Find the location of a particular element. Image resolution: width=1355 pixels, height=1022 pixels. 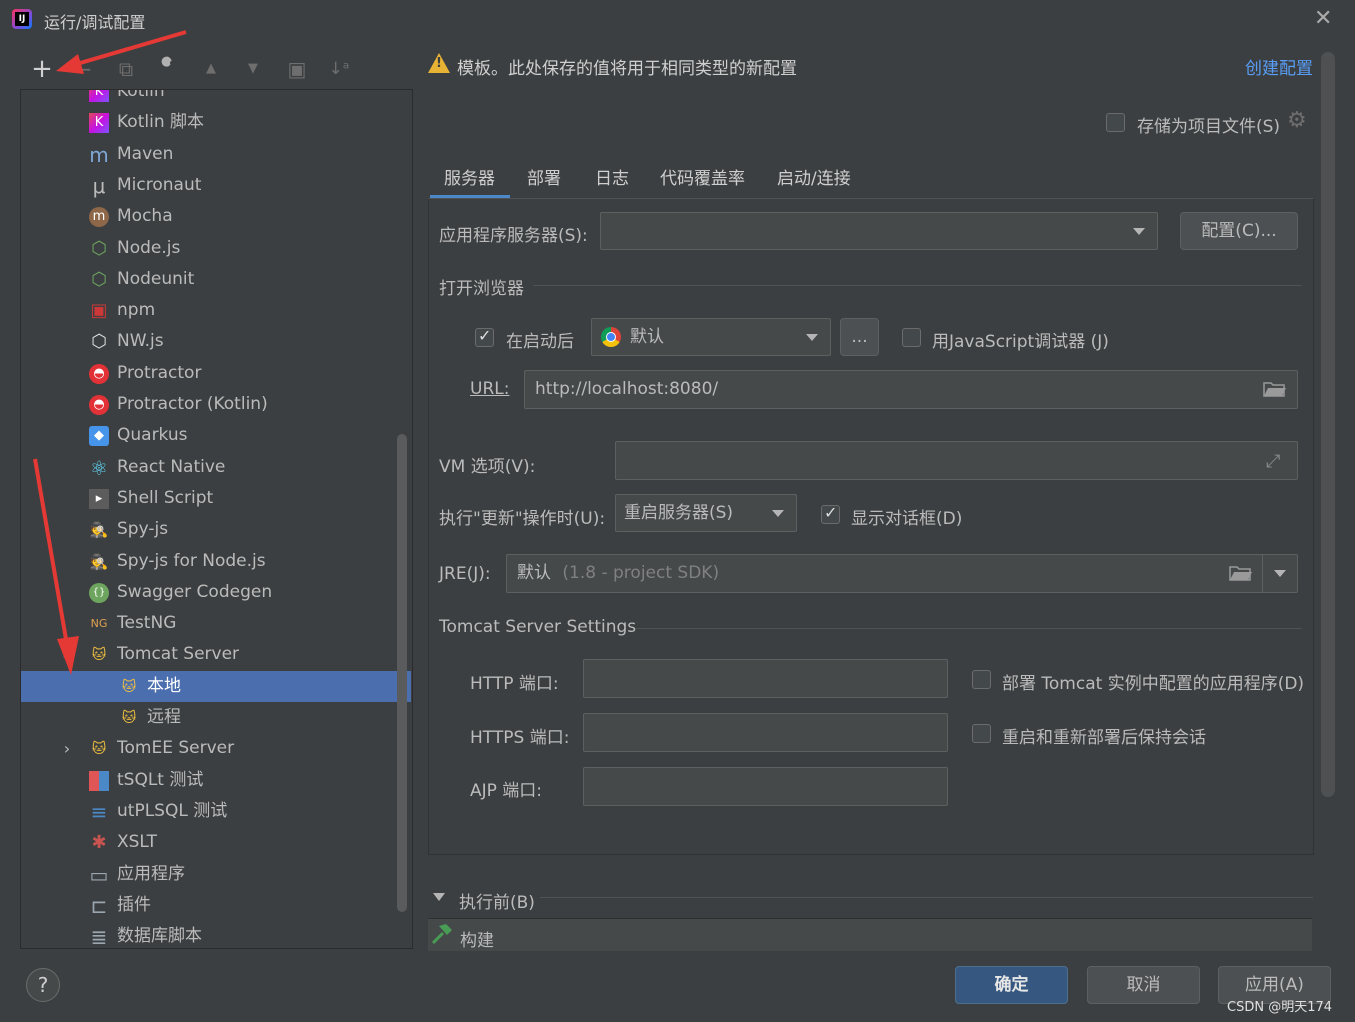

move-up-icon: ▲ is located at coordinates (211, 69).